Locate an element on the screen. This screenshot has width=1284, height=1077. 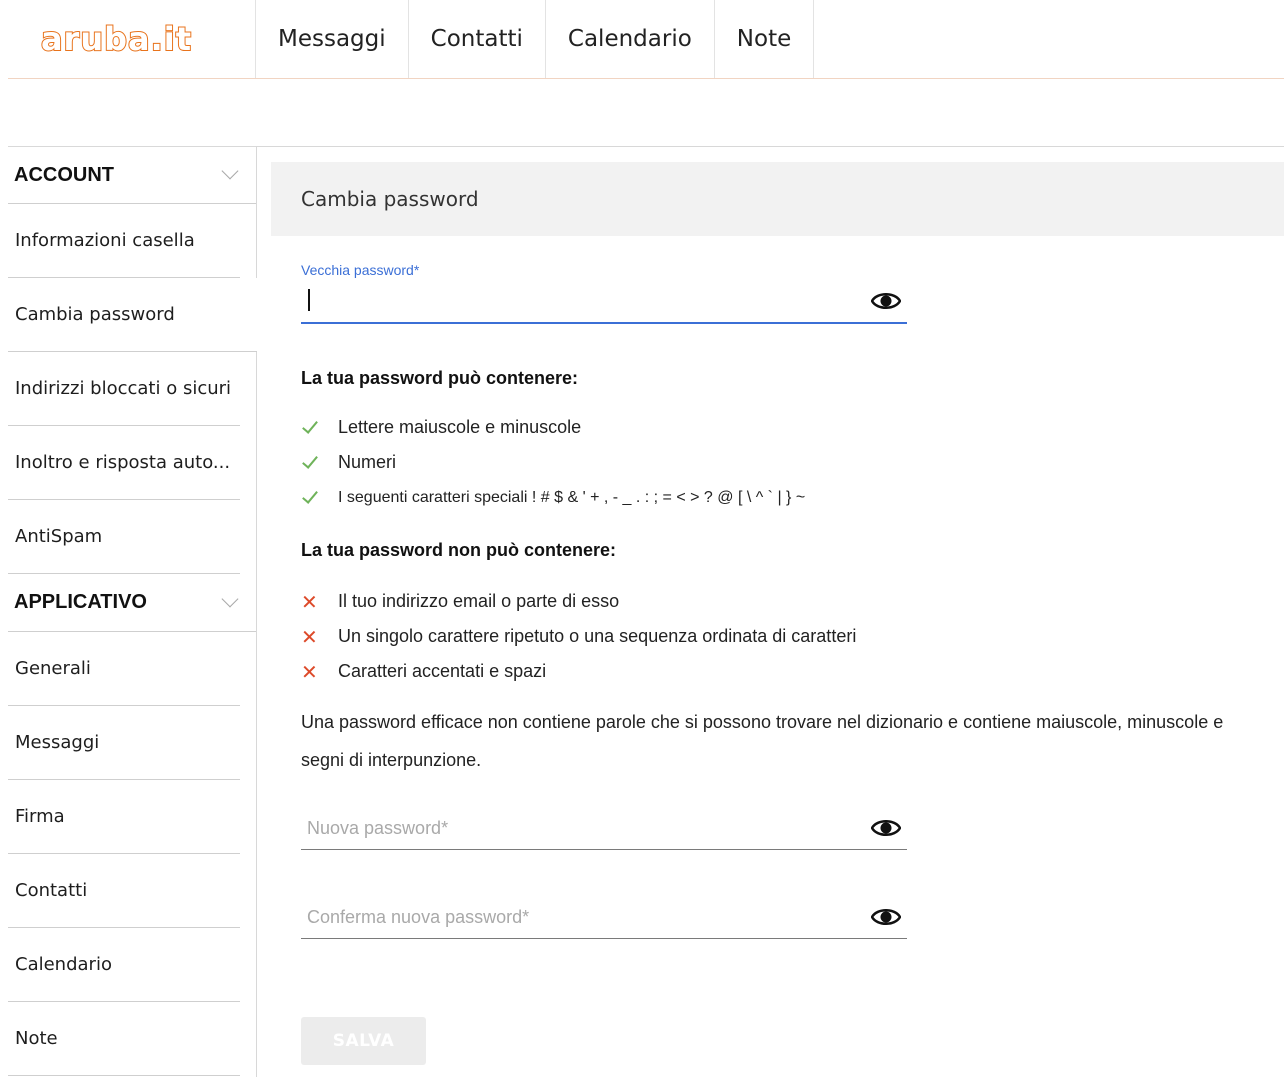
sidebar-item-label: Informazioni casella is located at coordinates (105, 240).